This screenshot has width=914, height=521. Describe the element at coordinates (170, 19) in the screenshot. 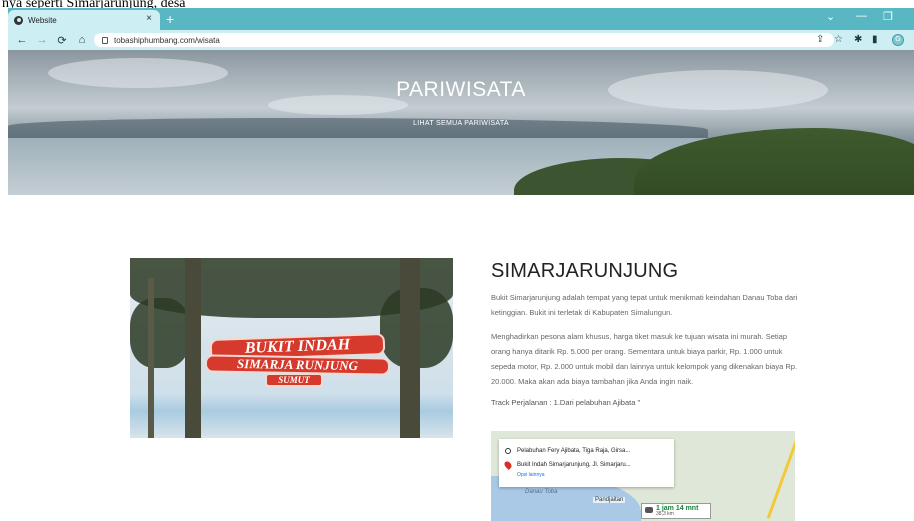

I see `new-tab-button: +` at that location.